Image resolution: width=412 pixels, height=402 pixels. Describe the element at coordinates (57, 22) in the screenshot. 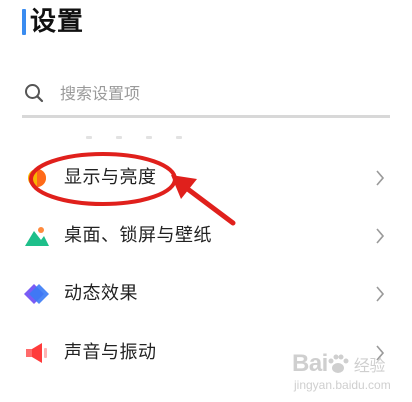

I see `page-title: 设置` at that location.